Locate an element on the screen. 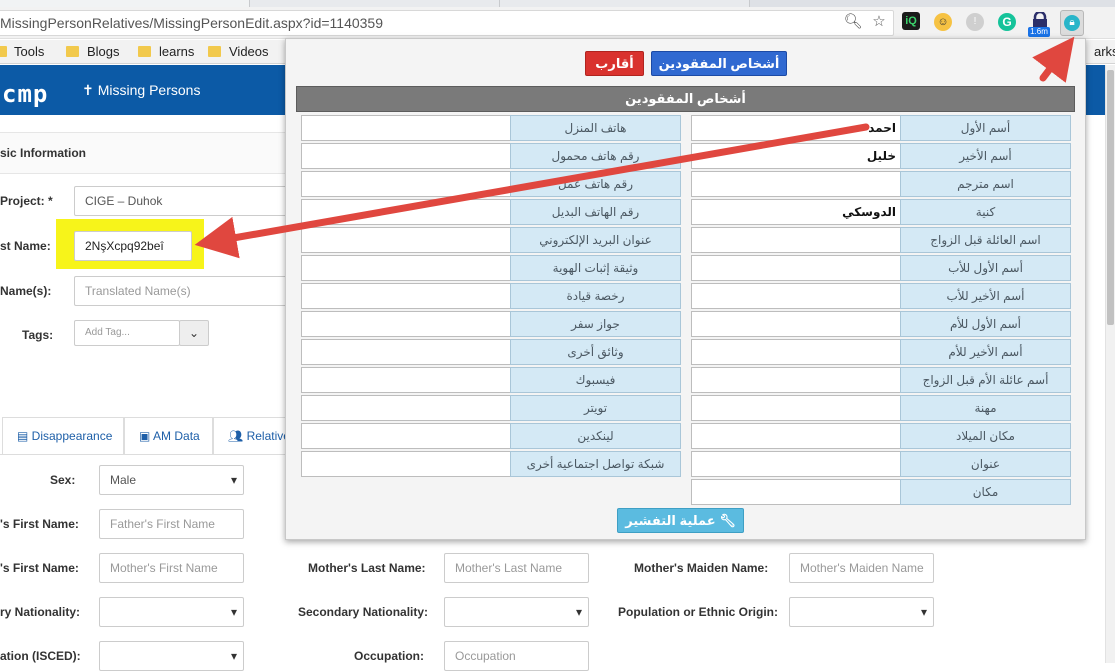 The image size is (1115, 671). left-field-label: رخصة قيادة is located at coordinates (595, 296).